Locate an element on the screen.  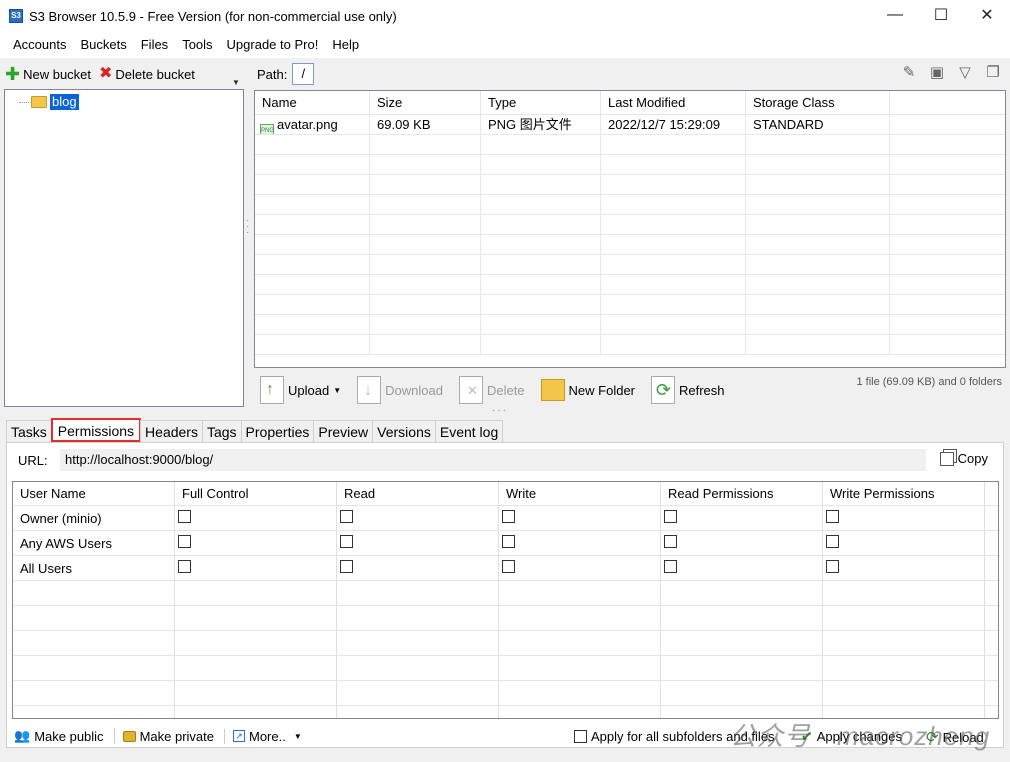
url-field: http://localhost:9000/blog/ is located at coordinates (493, 460).